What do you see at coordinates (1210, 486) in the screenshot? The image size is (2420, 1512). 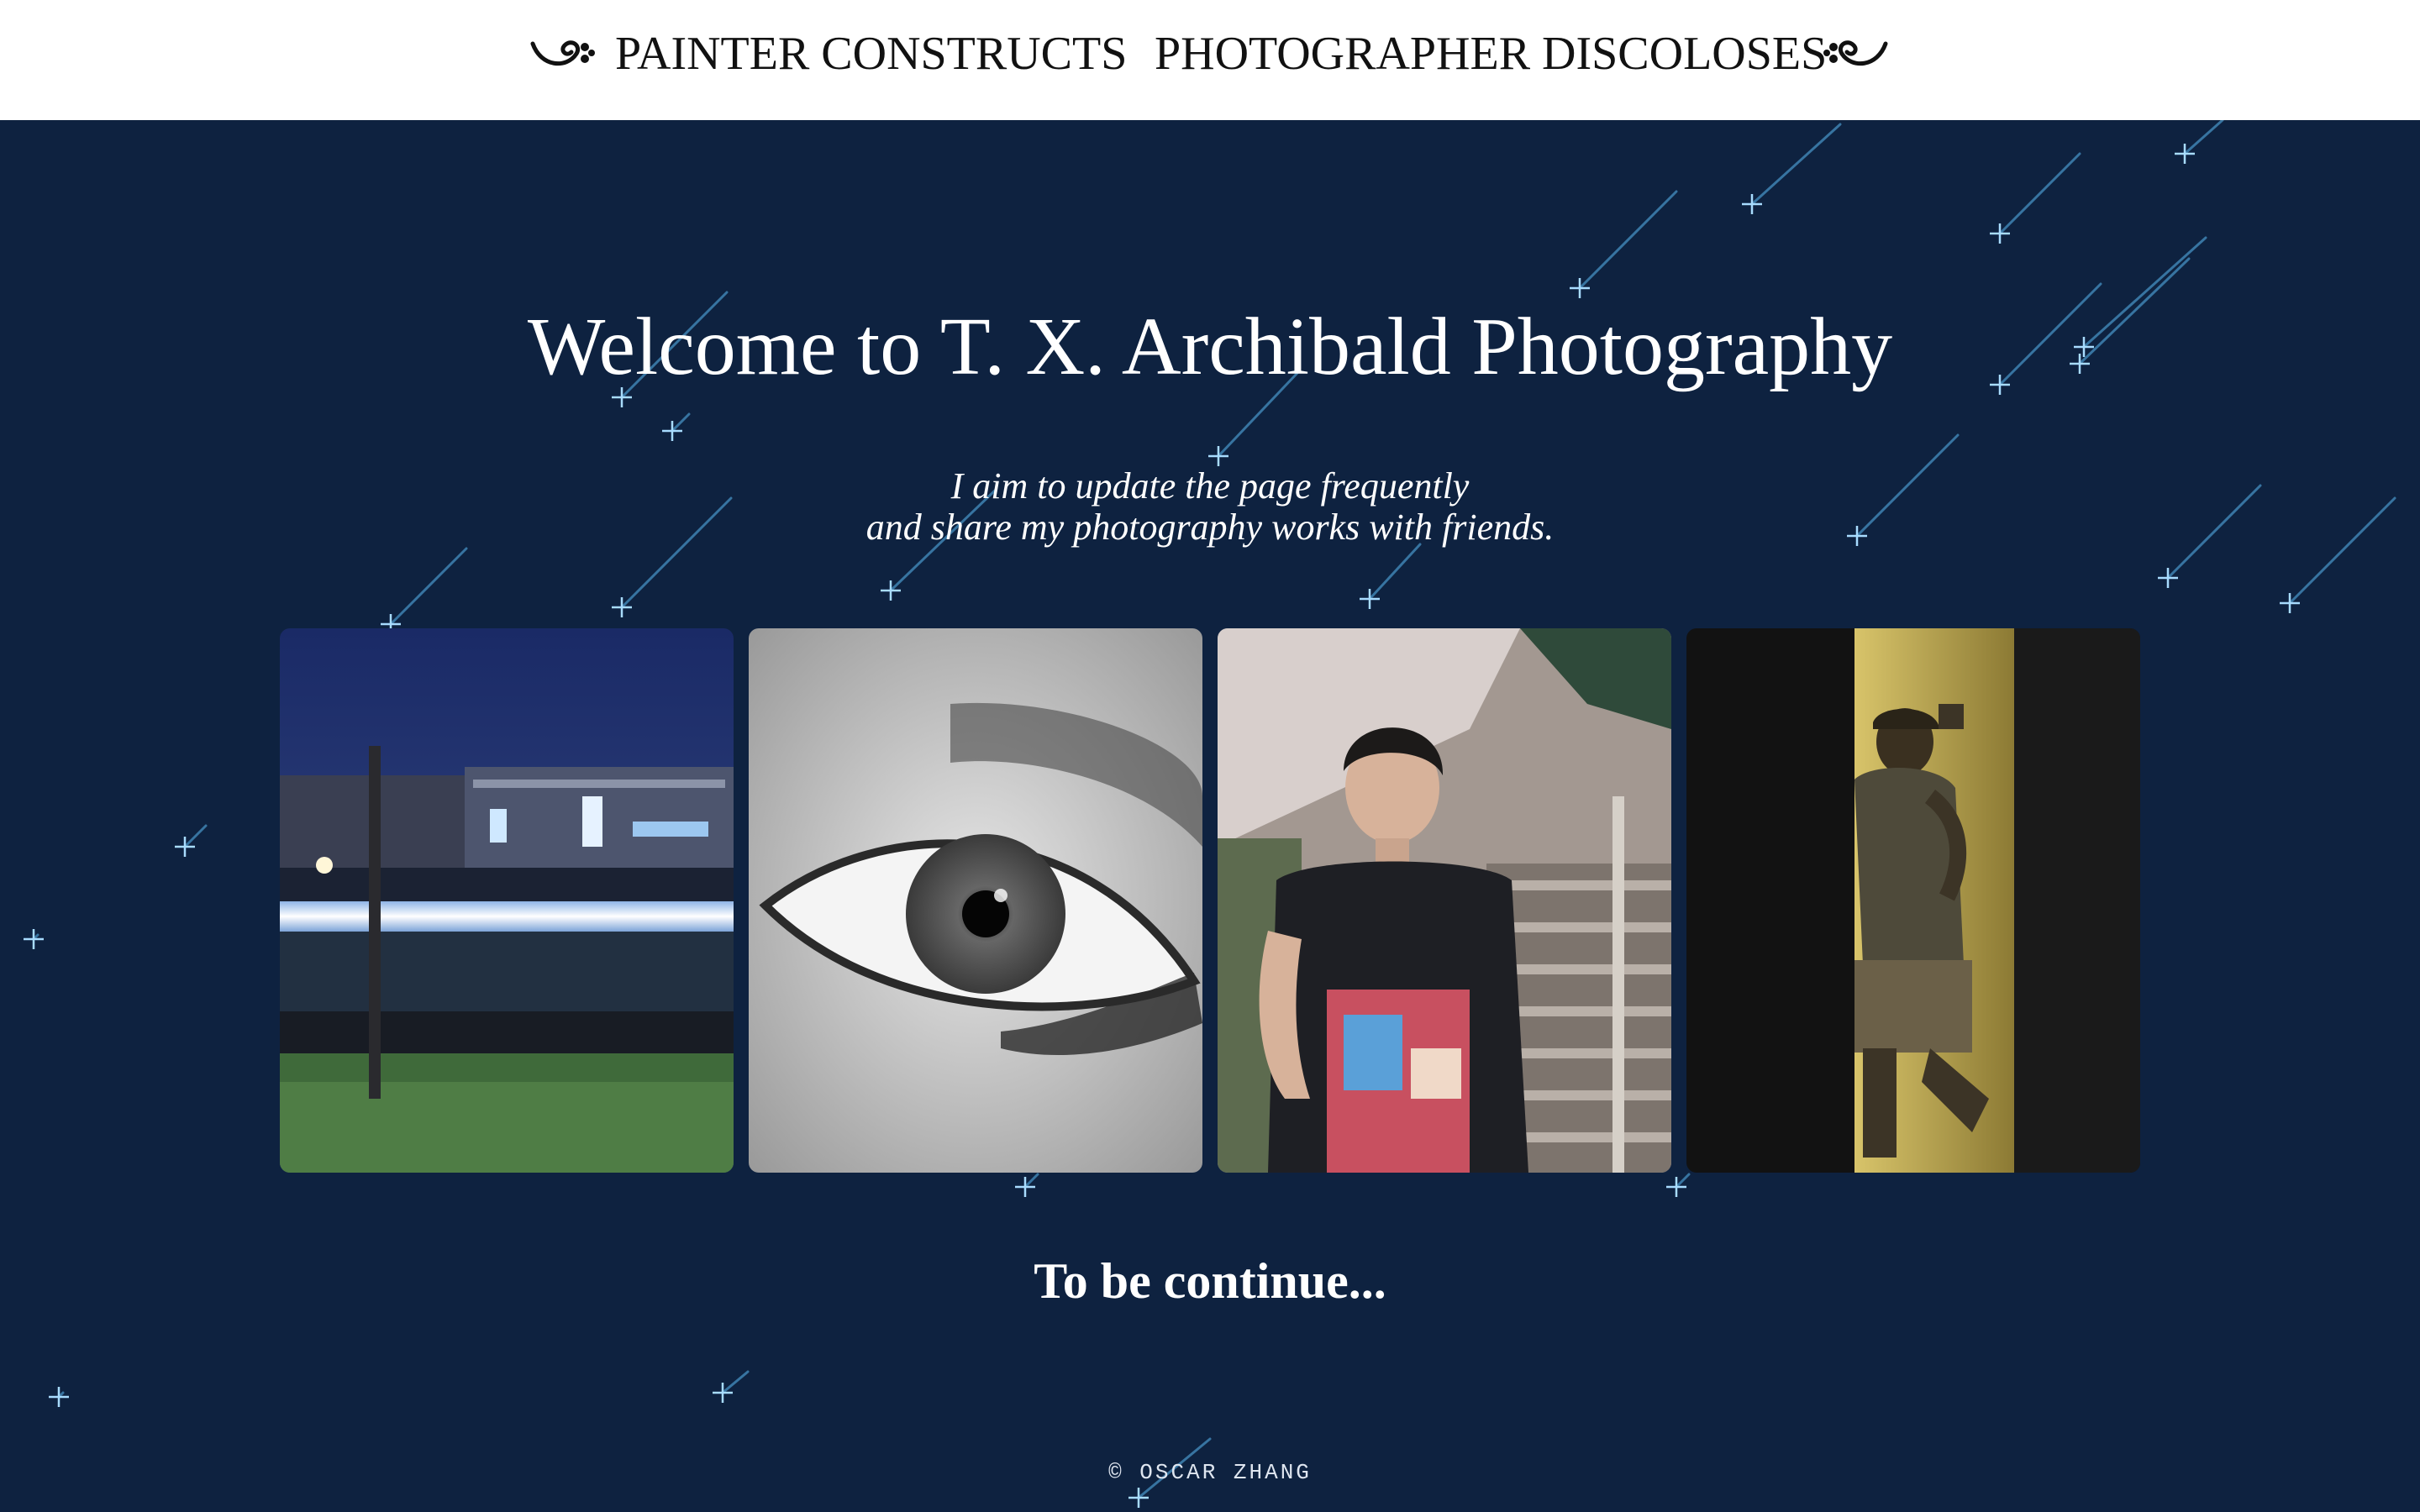 I see `subtitle-line-1: I aim to update the page frequently` at bounding box center [1210, 486].